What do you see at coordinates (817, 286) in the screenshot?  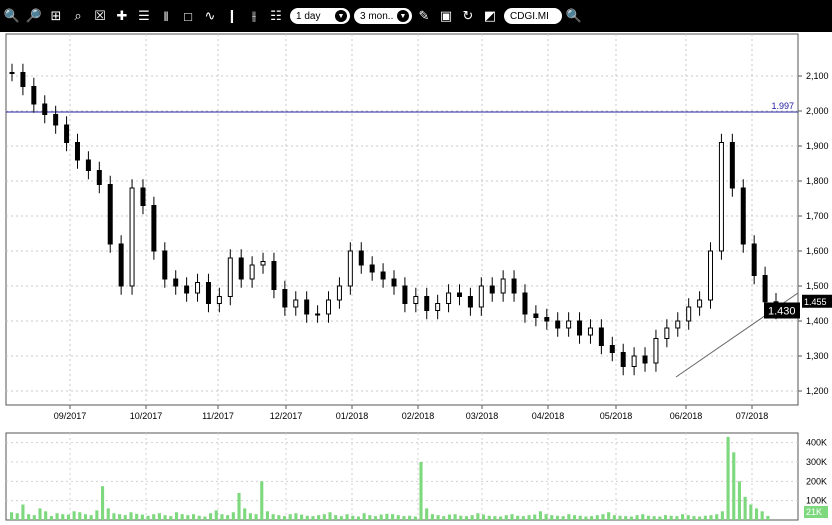 I see `price-tick-label: 1,500` at bounding box center [817, 286].